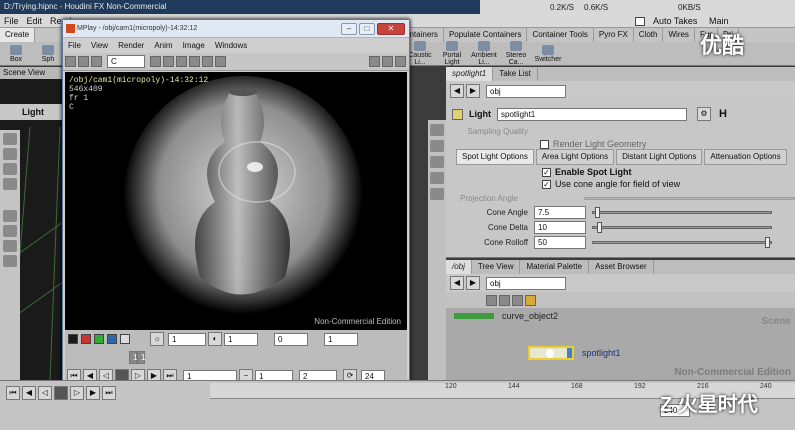  I want to click on rotate-tool-icon, so click(10, 169).